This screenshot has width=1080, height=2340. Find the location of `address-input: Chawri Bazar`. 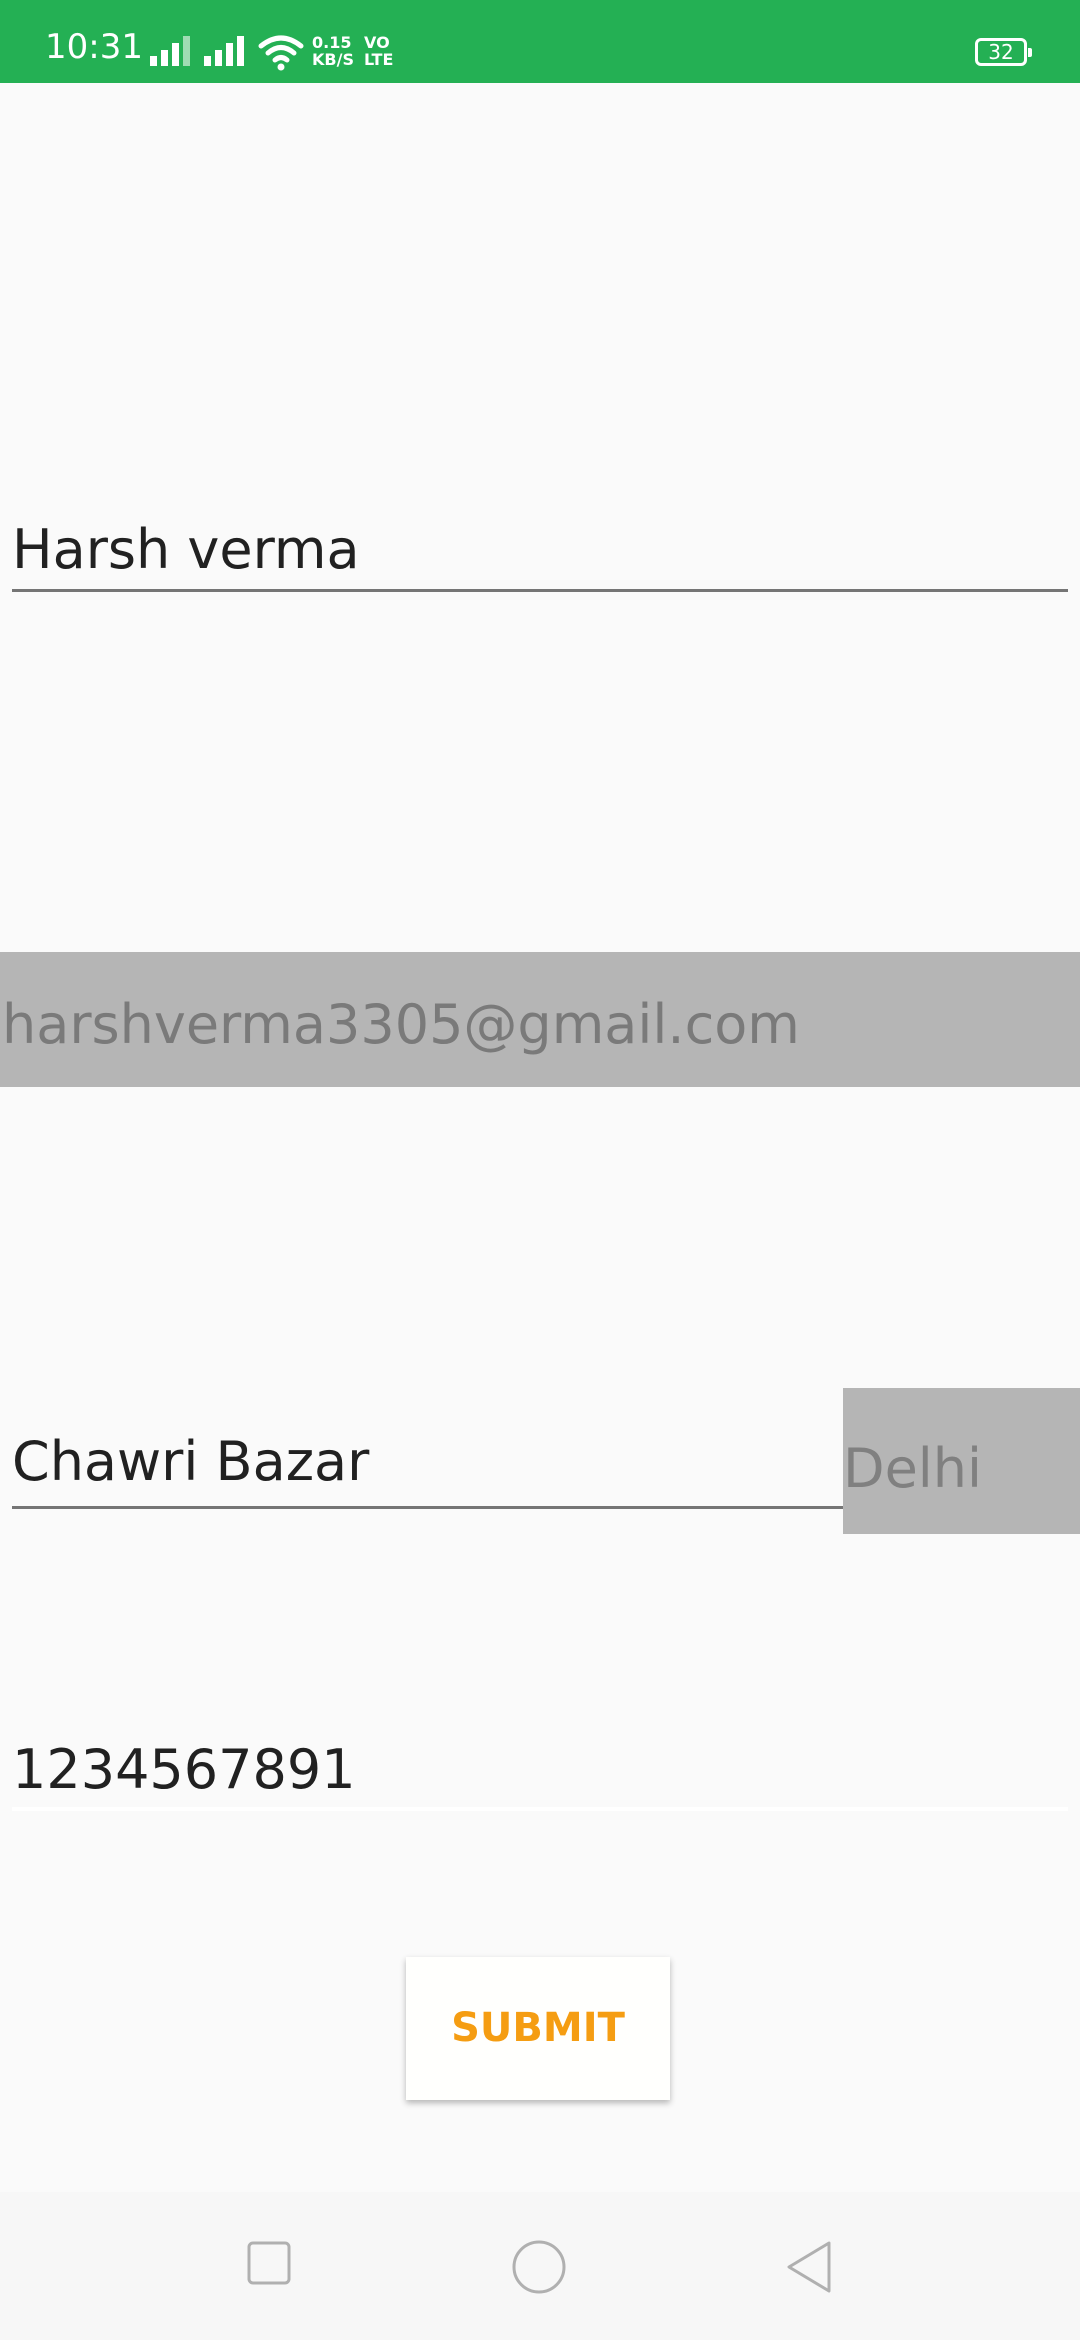

address-input: Chawri Bazar is located at coordinates (190, 1462).